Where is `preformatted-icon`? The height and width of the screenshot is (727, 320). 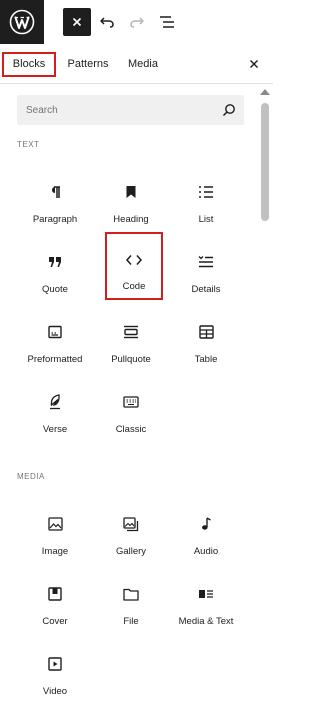 preformatted-icon is located at coordinates (55, 332).